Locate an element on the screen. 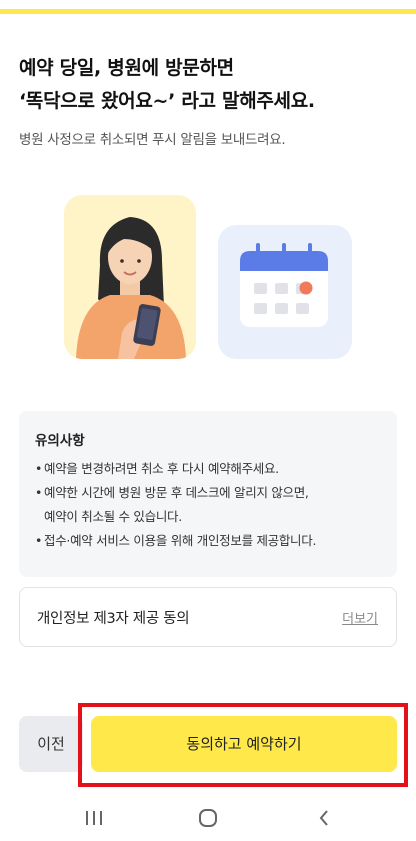 This screenshot has height=841, width=416. back-icon is located at coordinates (324, 818).